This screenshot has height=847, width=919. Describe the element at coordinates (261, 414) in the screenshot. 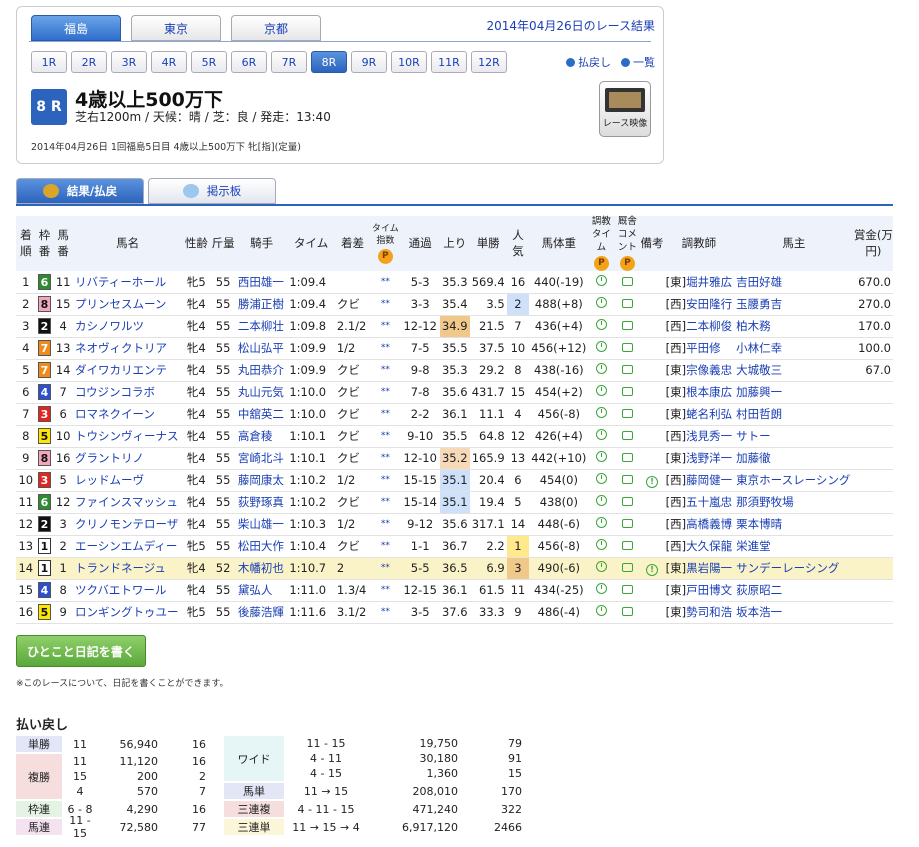

I see `jockey-link: 中舘英二` at that location.